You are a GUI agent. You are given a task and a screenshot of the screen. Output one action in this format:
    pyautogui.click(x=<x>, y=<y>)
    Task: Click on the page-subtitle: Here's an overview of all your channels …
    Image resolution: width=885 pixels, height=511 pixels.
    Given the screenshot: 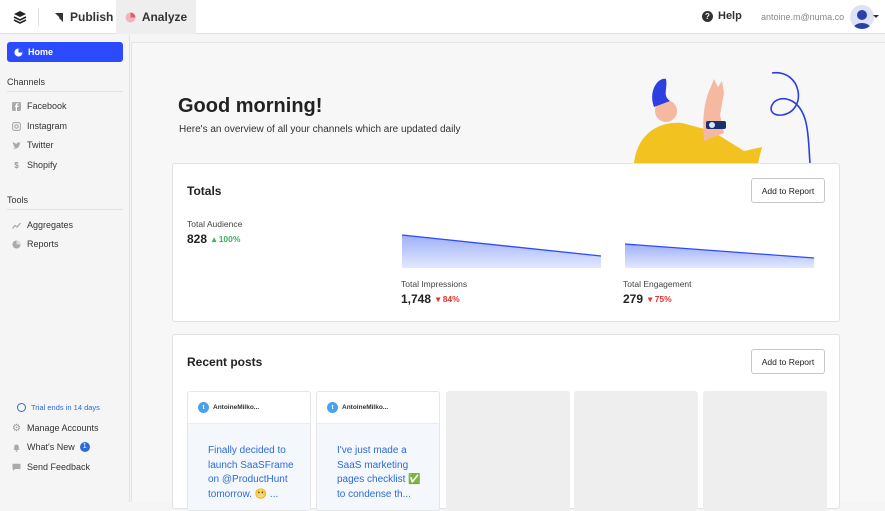 What is the action you would take?
    pyautogui.click(x=320, y=129)
    